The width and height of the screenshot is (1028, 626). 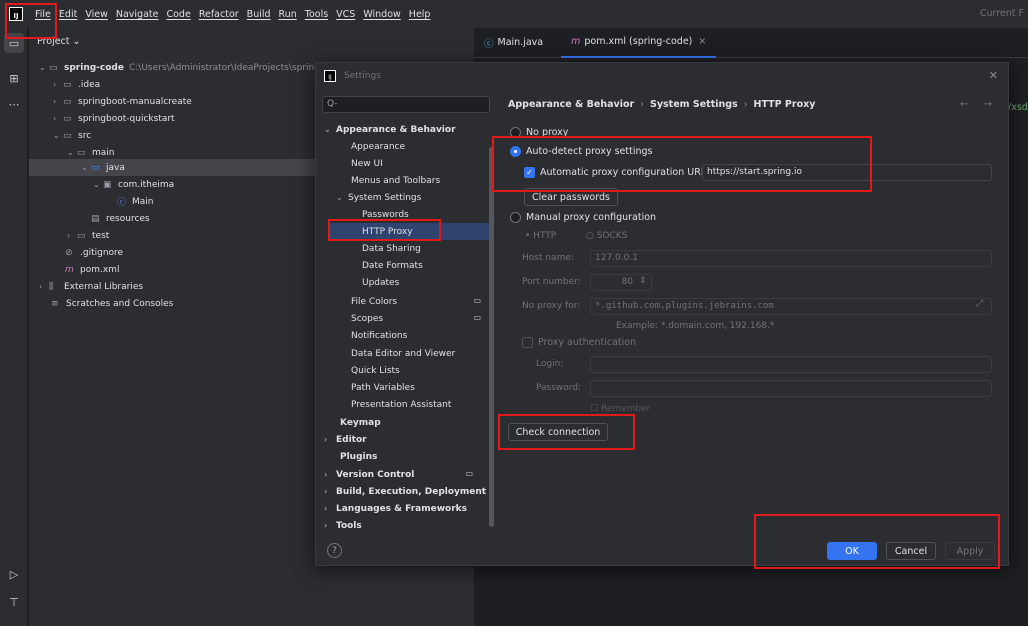 I want to click on class-icon: ⓒ, so click(x=122, y=203).